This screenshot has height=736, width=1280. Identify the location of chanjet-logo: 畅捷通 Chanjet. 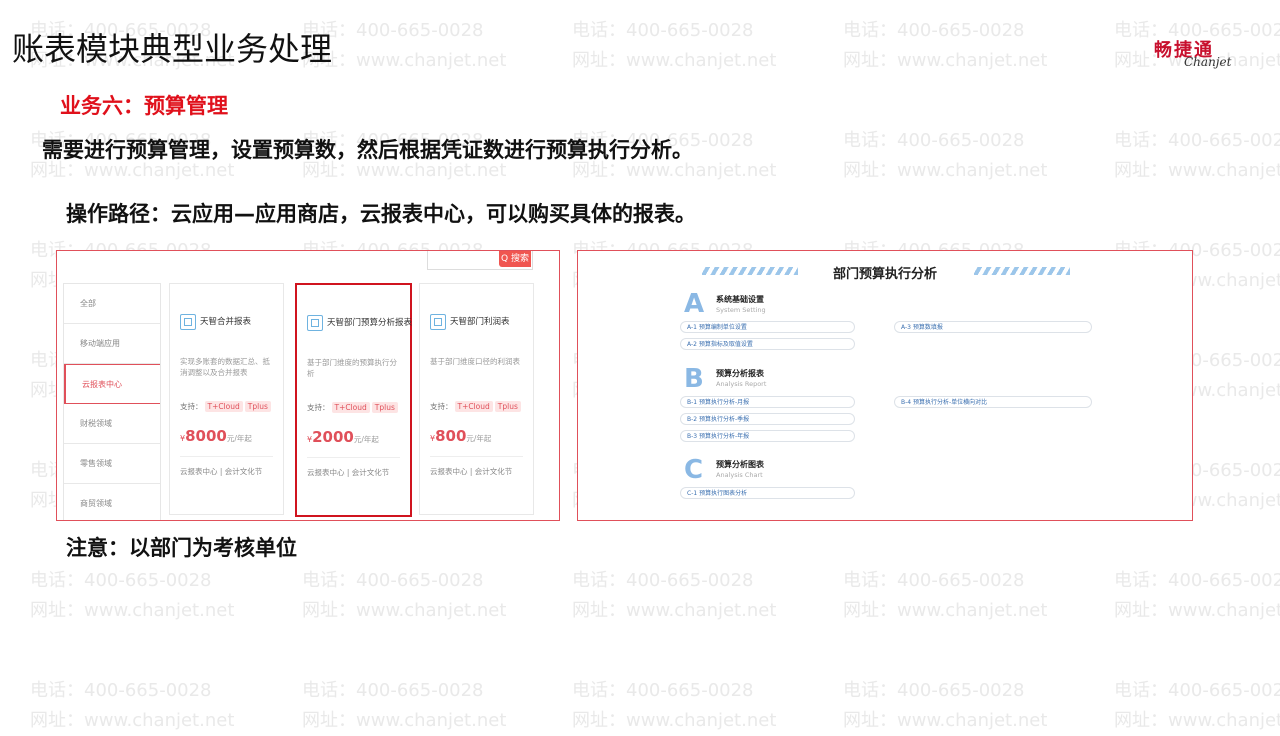
(1198, 54).